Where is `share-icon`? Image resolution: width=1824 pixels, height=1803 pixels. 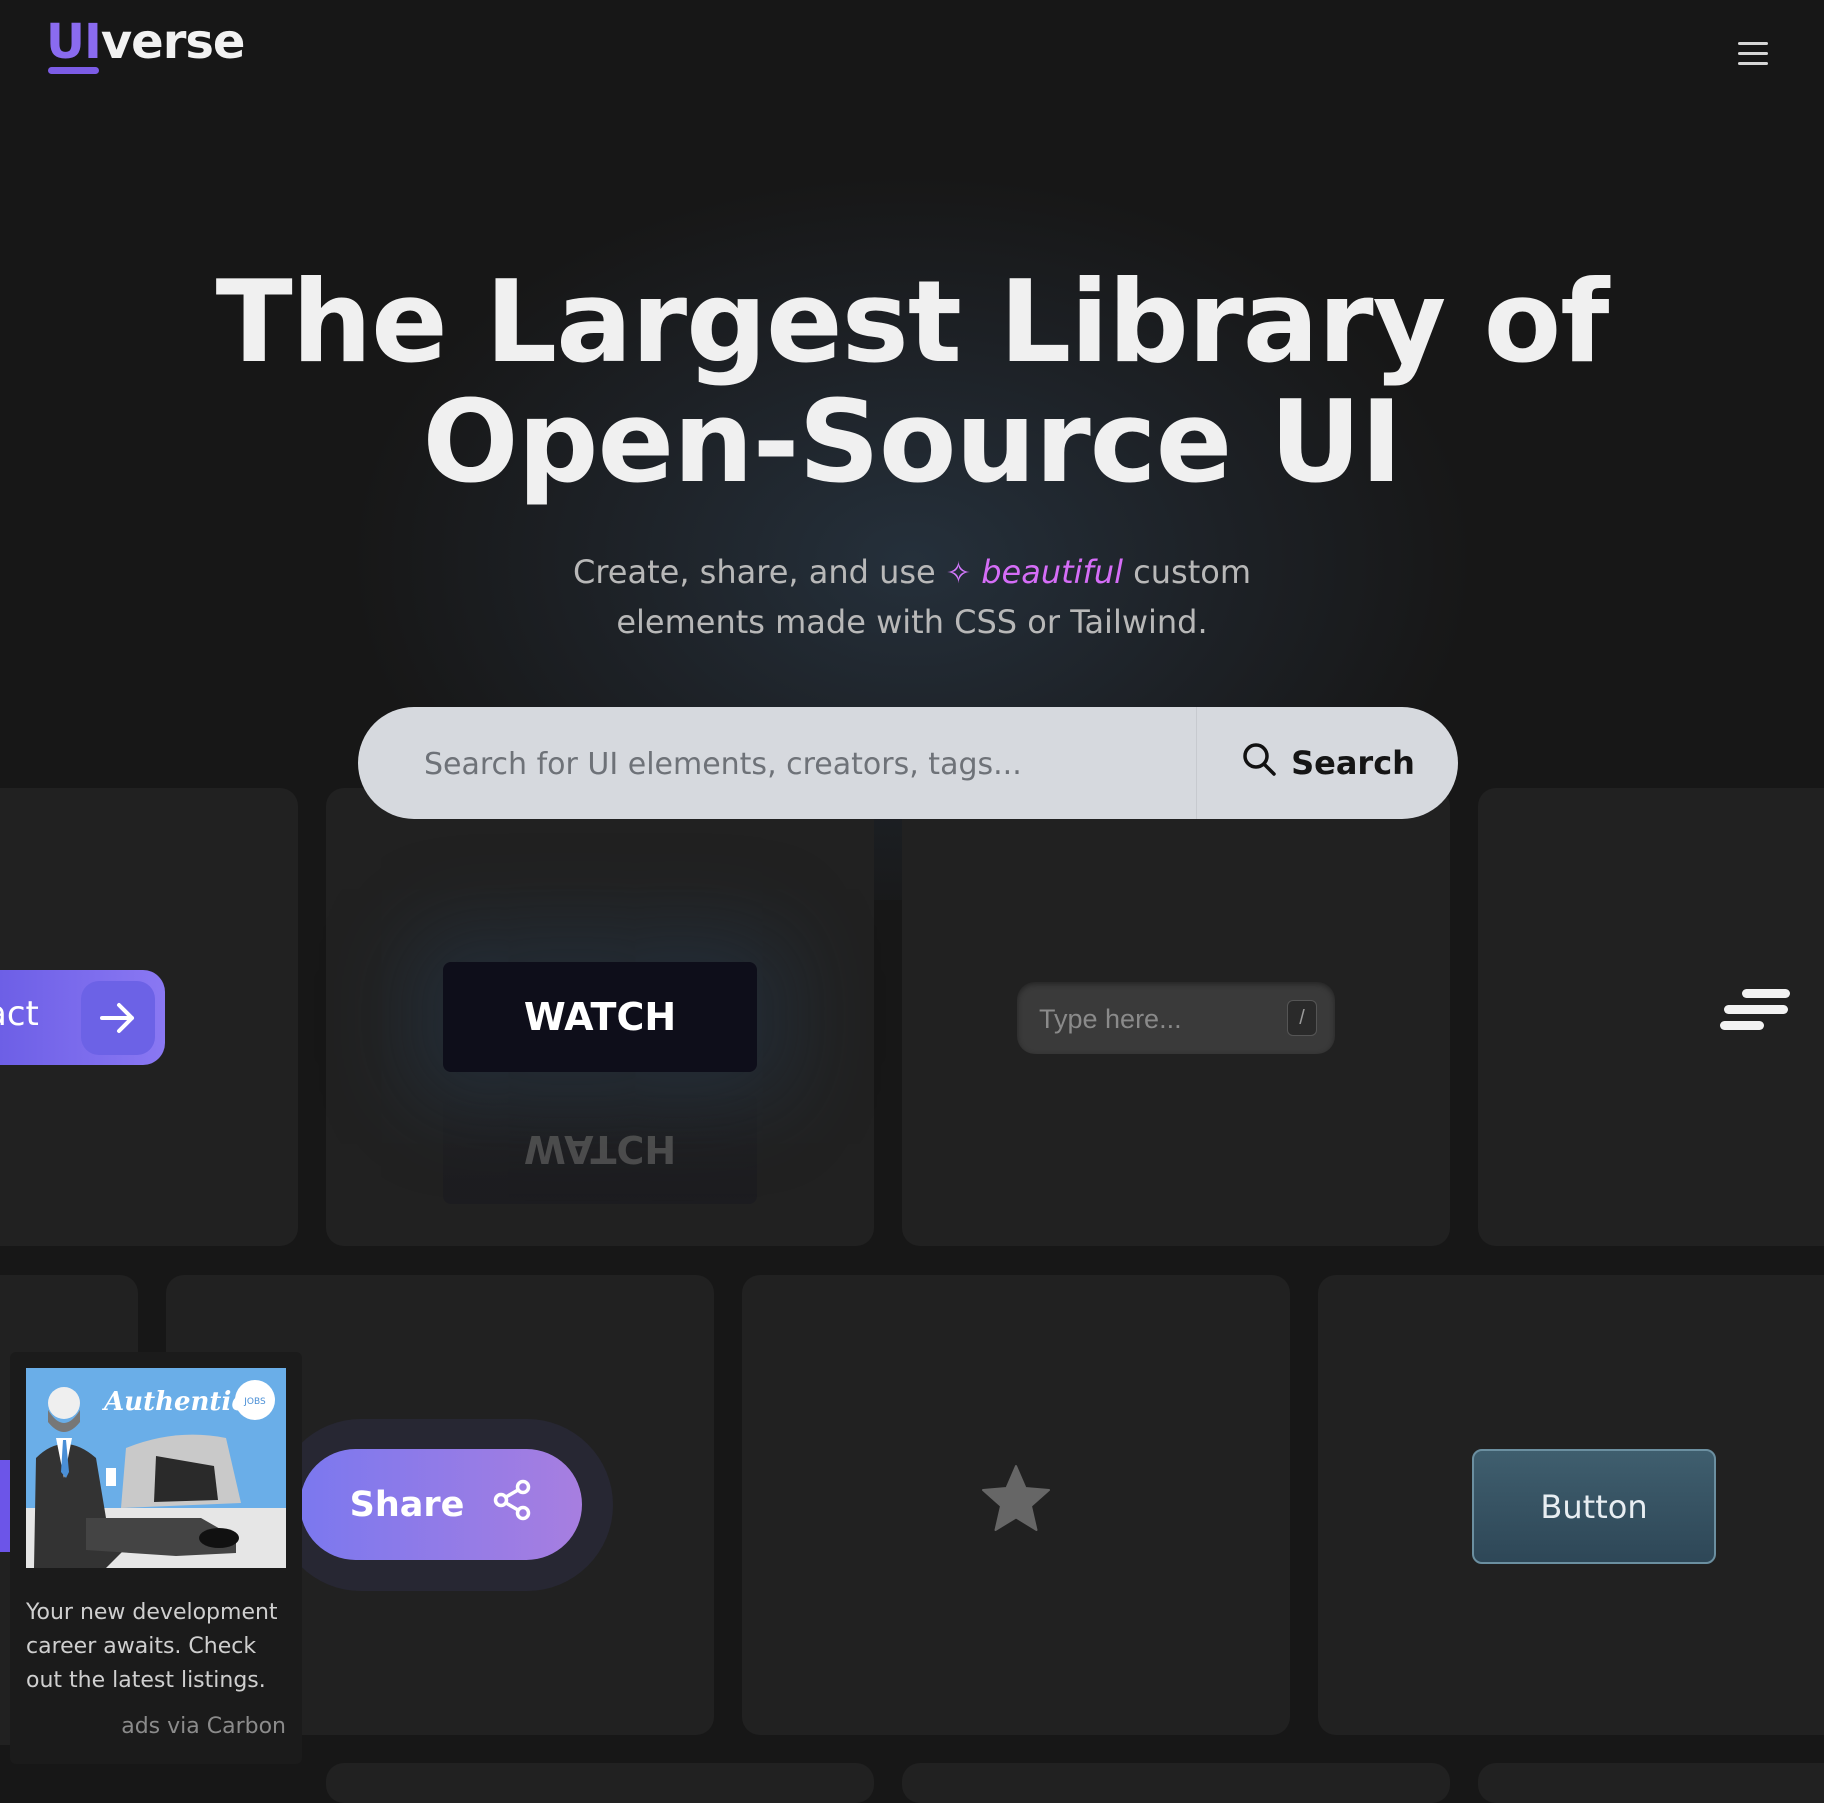 share-icon is located at coordinates (512, 1504).